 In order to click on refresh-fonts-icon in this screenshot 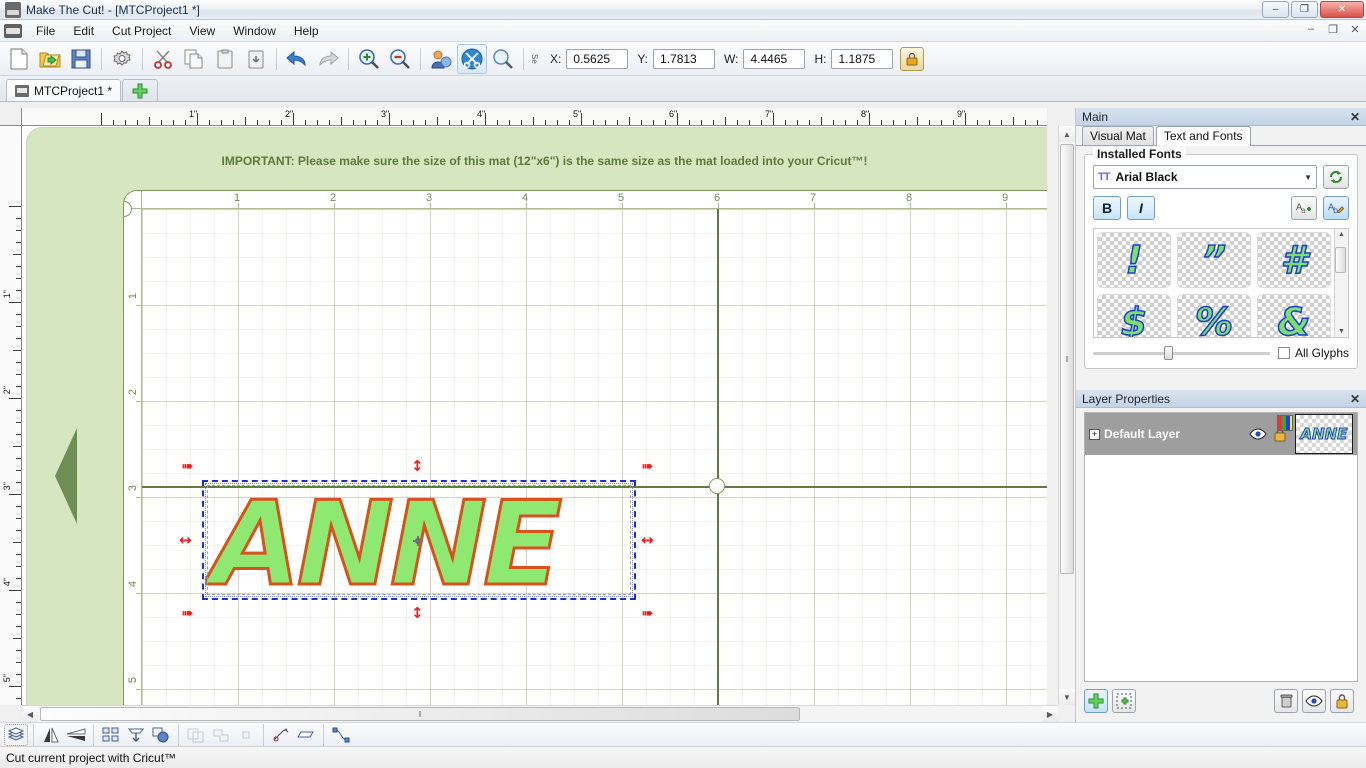, I will do `click(1336, 177)`.